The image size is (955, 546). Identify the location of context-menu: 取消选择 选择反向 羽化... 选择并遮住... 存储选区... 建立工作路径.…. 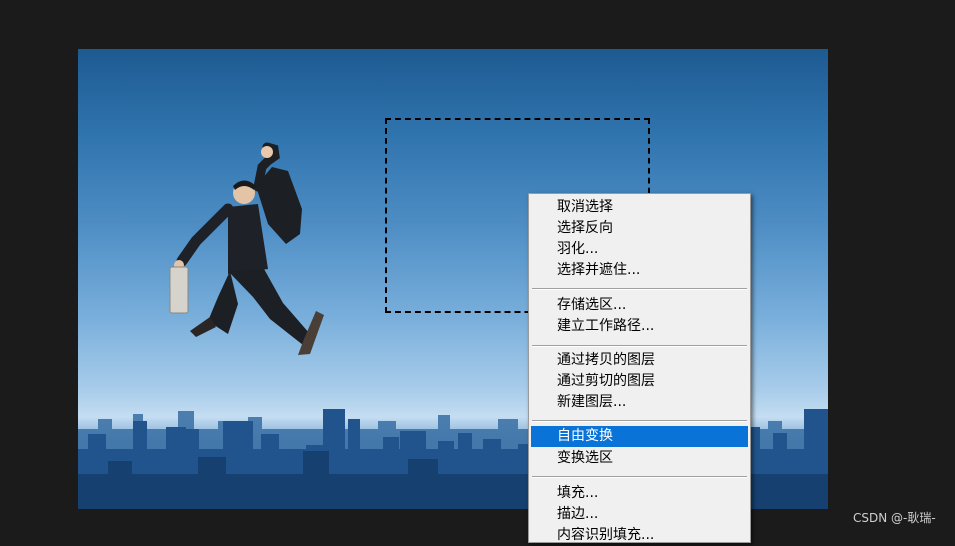
(639, 368).